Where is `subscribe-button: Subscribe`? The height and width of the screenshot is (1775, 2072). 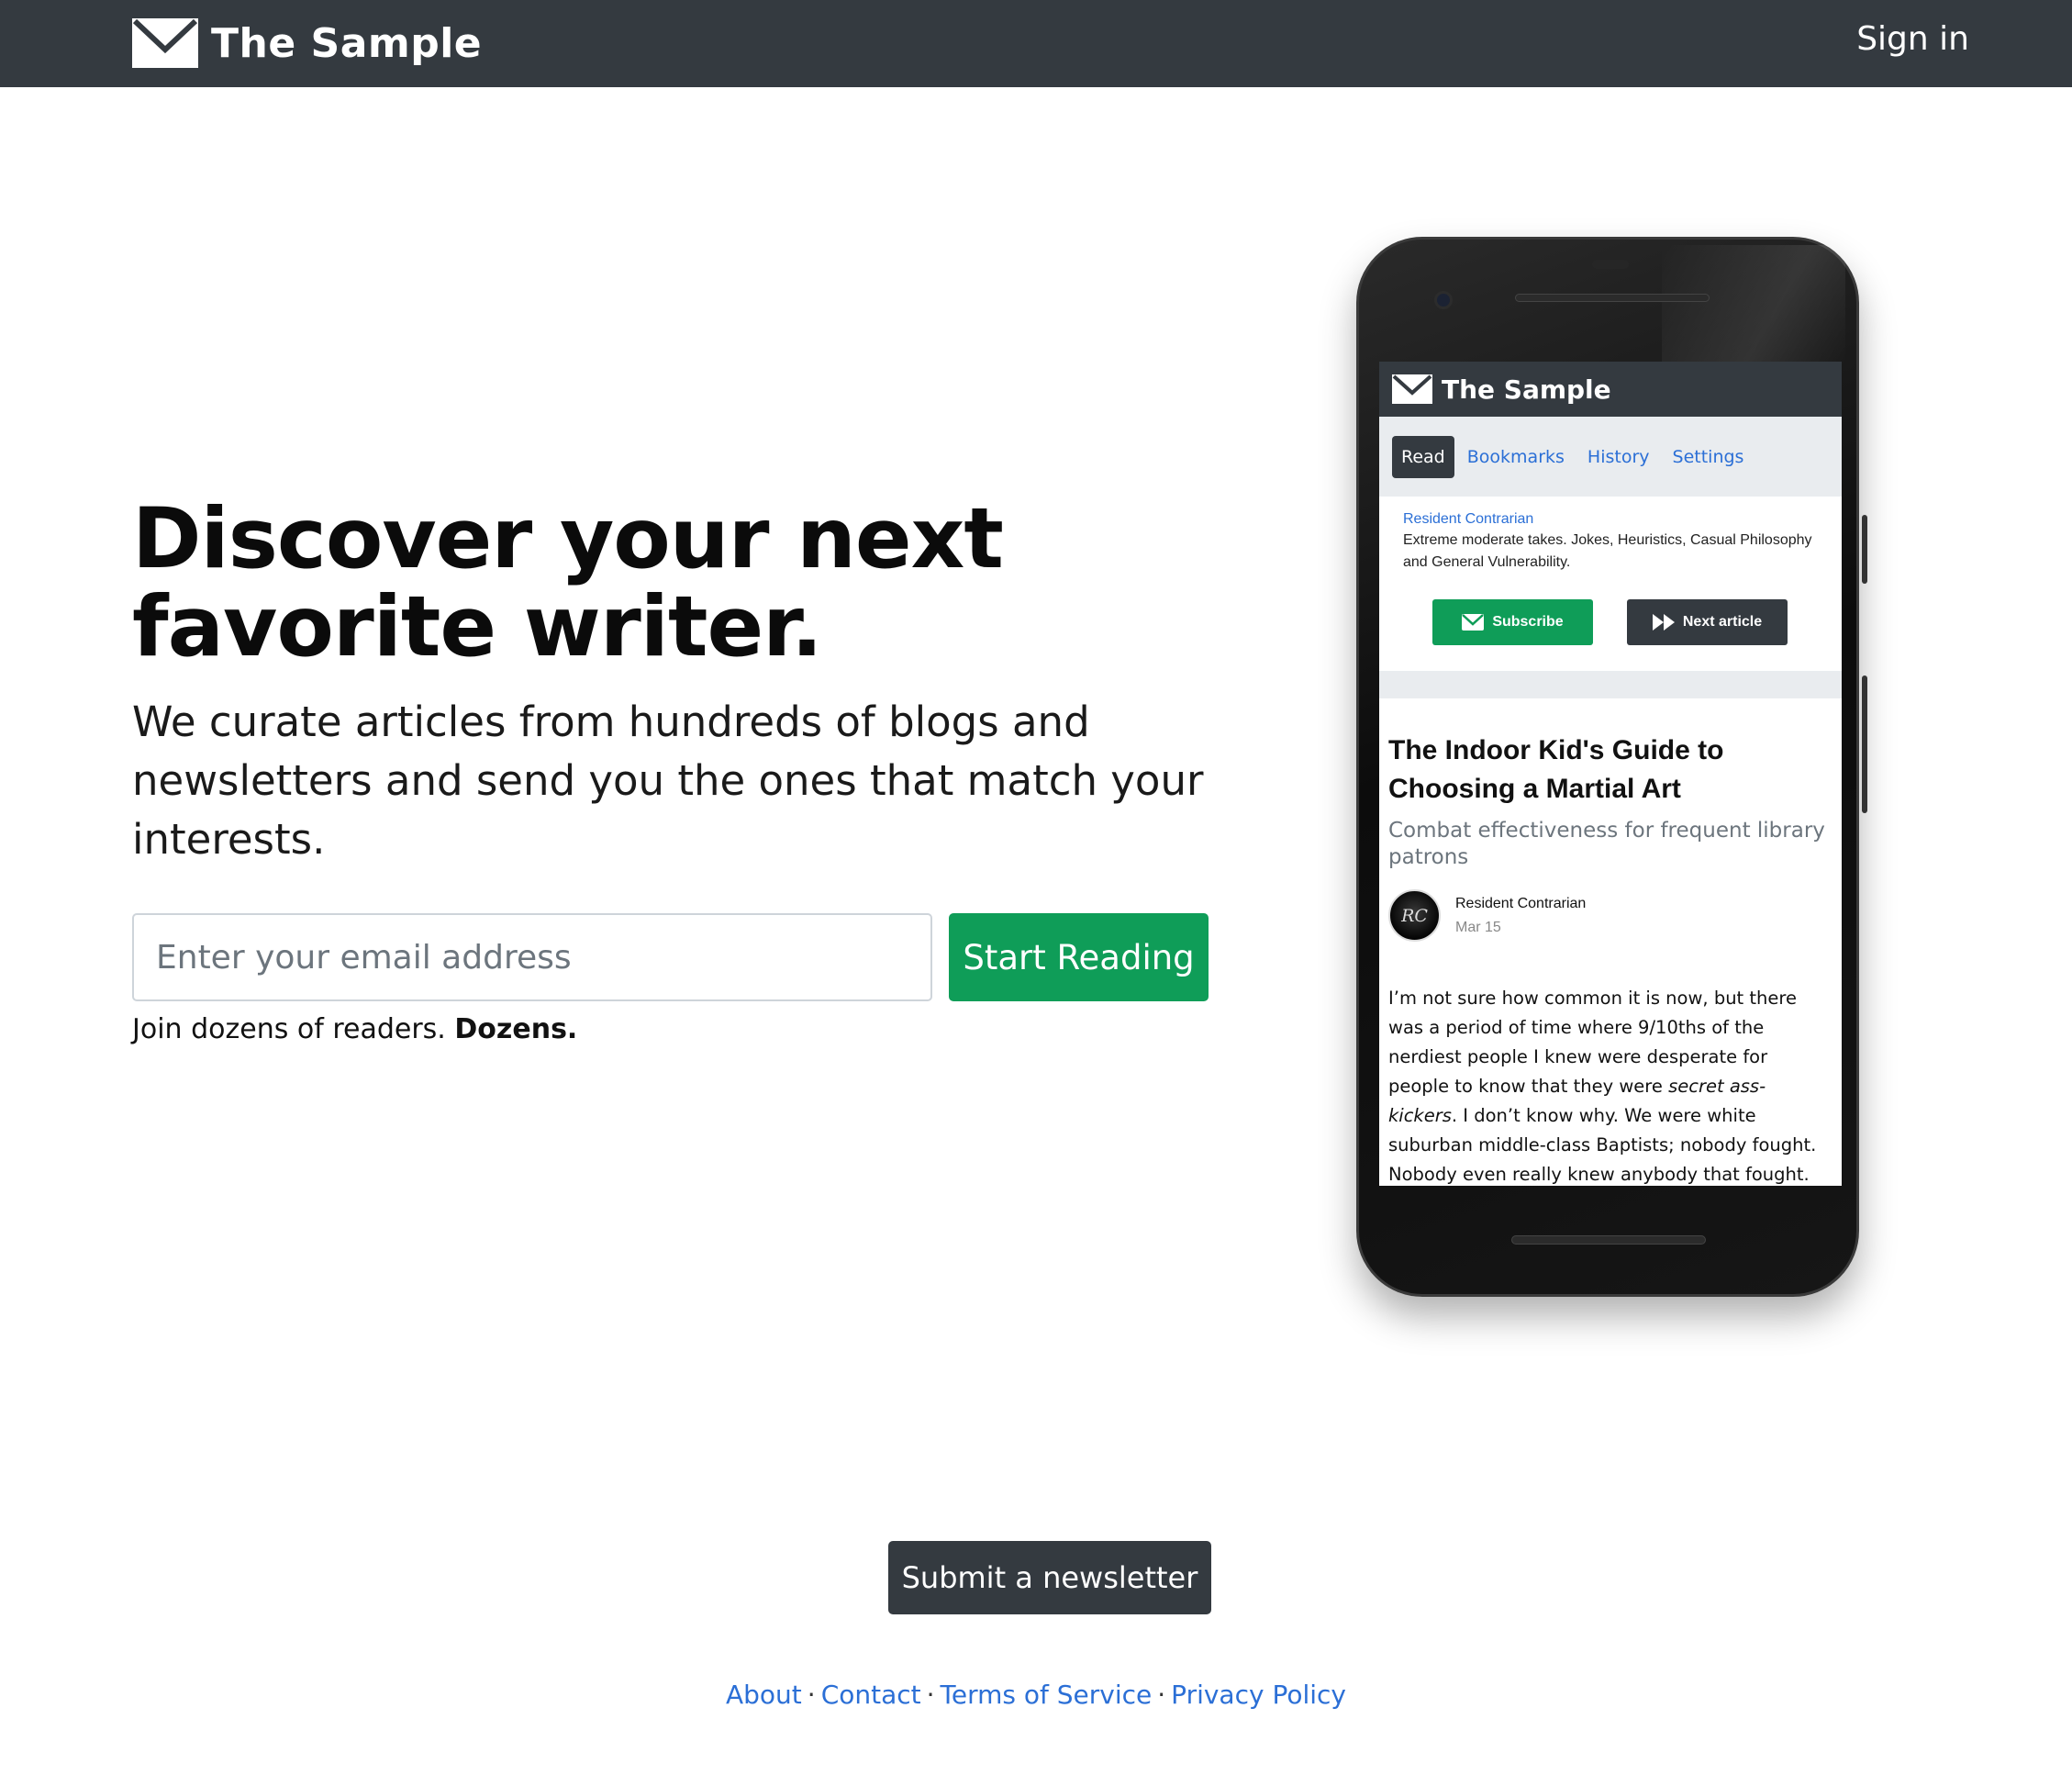
subscribe-button: Subscribe is located at coordinates (1512, 622).